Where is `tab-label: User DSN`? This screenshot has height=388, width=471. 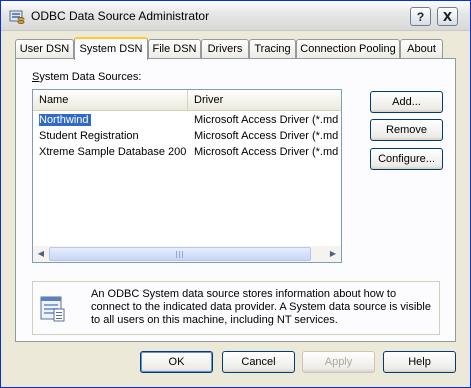 tab-label: User DSN is located at coordinates (44, 49).